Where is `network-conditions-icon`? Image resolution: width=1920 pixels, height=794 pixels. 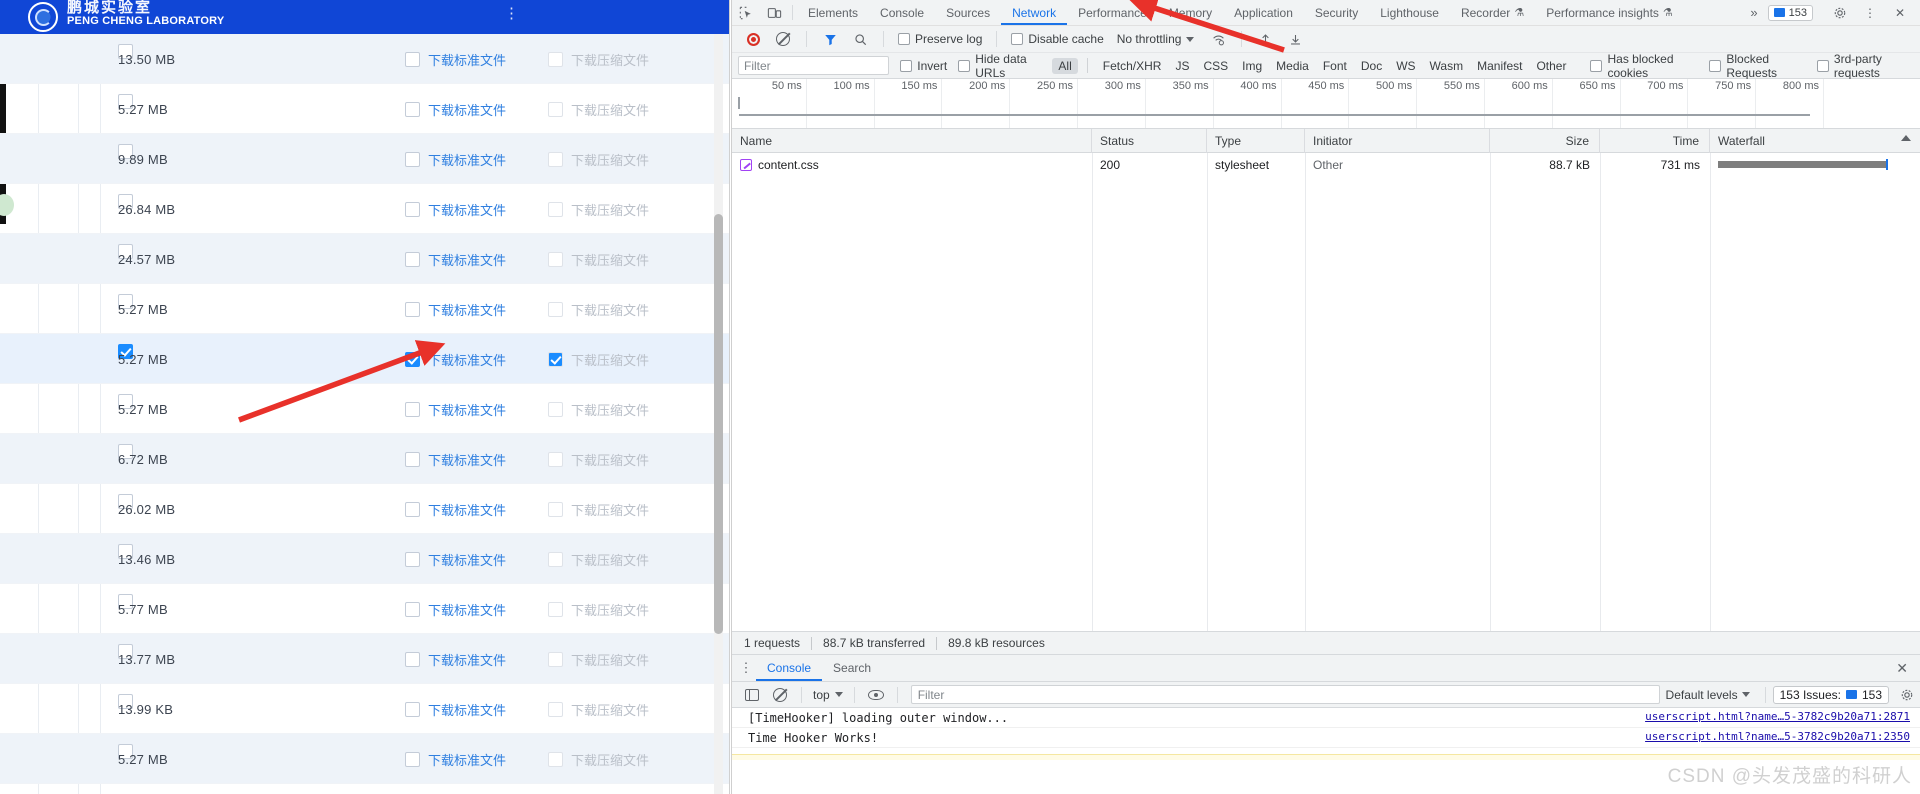 network-conditions-icon is located at coordinates (1218, 39).